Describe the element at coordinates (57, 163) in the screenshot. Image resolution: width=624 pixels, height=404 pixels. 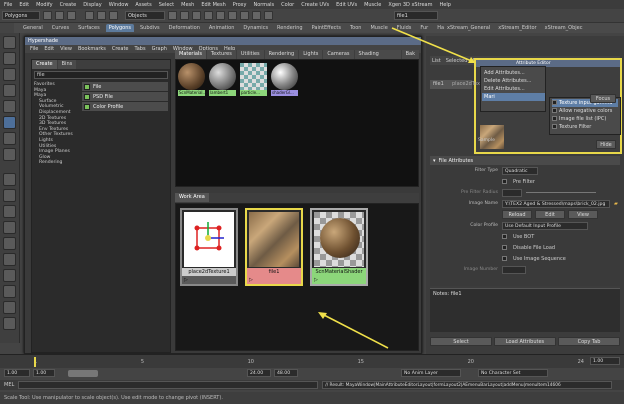
I see `tree-item: Rendering` at that location.